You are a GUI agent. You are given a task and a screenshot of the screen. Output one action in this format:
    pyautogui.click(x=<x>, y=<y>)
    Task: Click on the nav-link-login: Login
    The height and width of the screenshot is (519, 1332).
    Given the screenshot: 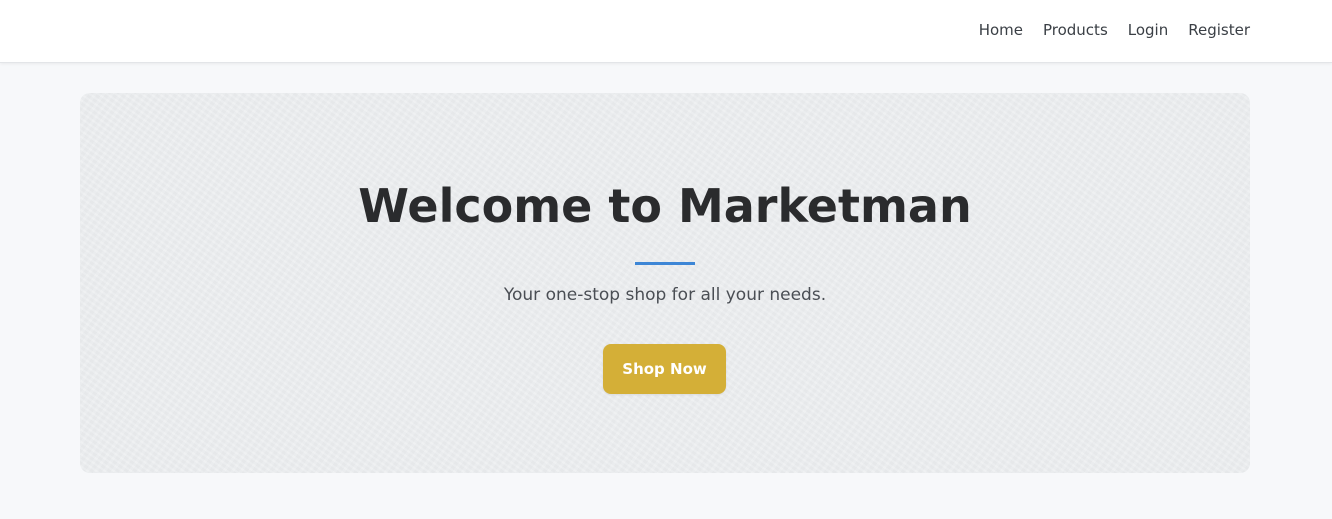 What is the action you would take?
    pyautogui.click(x=1148, y=30)
    